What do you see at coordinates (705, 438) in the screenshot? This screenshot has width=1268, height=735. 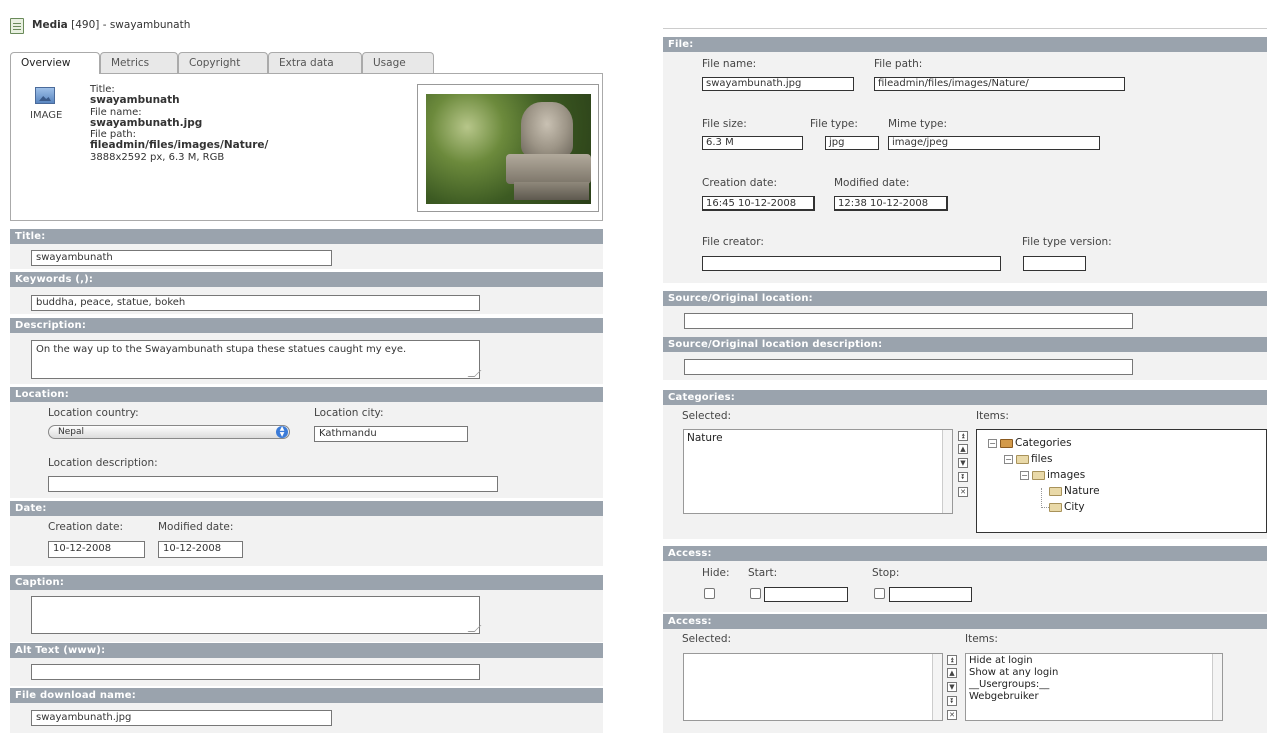 I see `list-item: Nature` at bounding box center [705, 438].